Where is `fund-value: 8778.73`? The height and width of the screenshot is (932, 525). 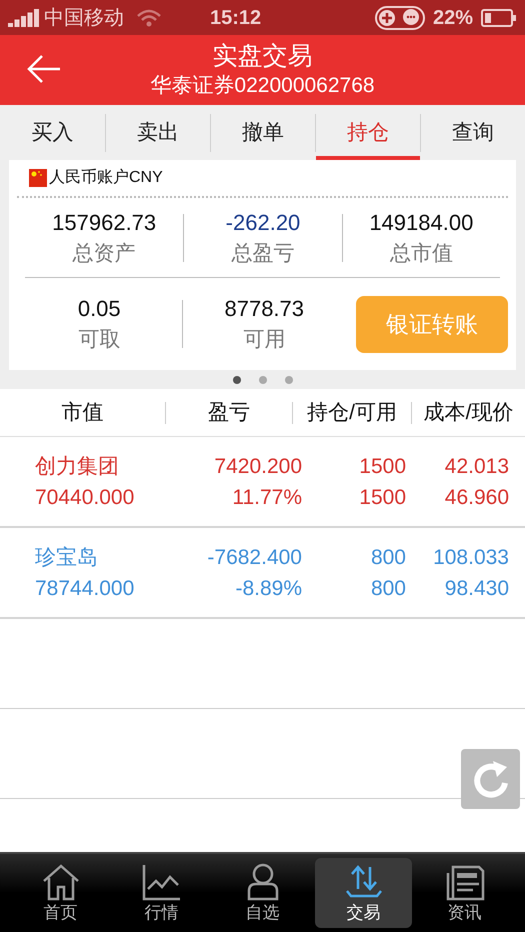 fund-value: 8778.73 is located at coordinates (264, 309).